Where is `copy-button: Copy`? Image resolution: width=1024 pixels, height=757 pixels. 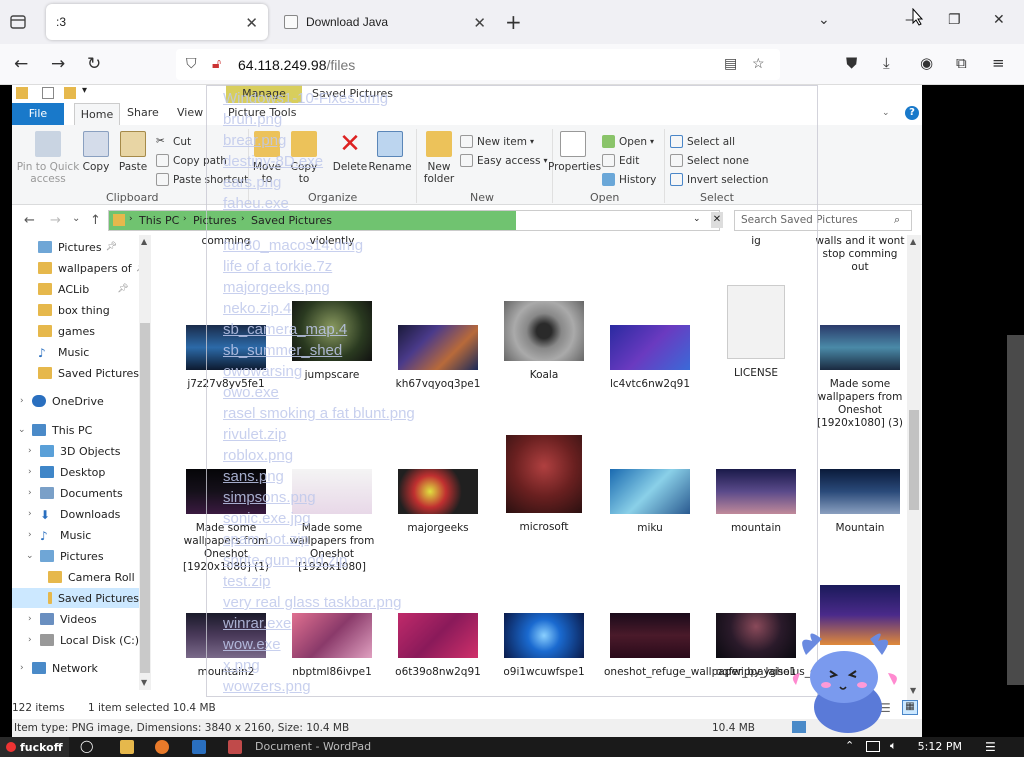
copy-button: Copy is located at coordinates (96, 152).